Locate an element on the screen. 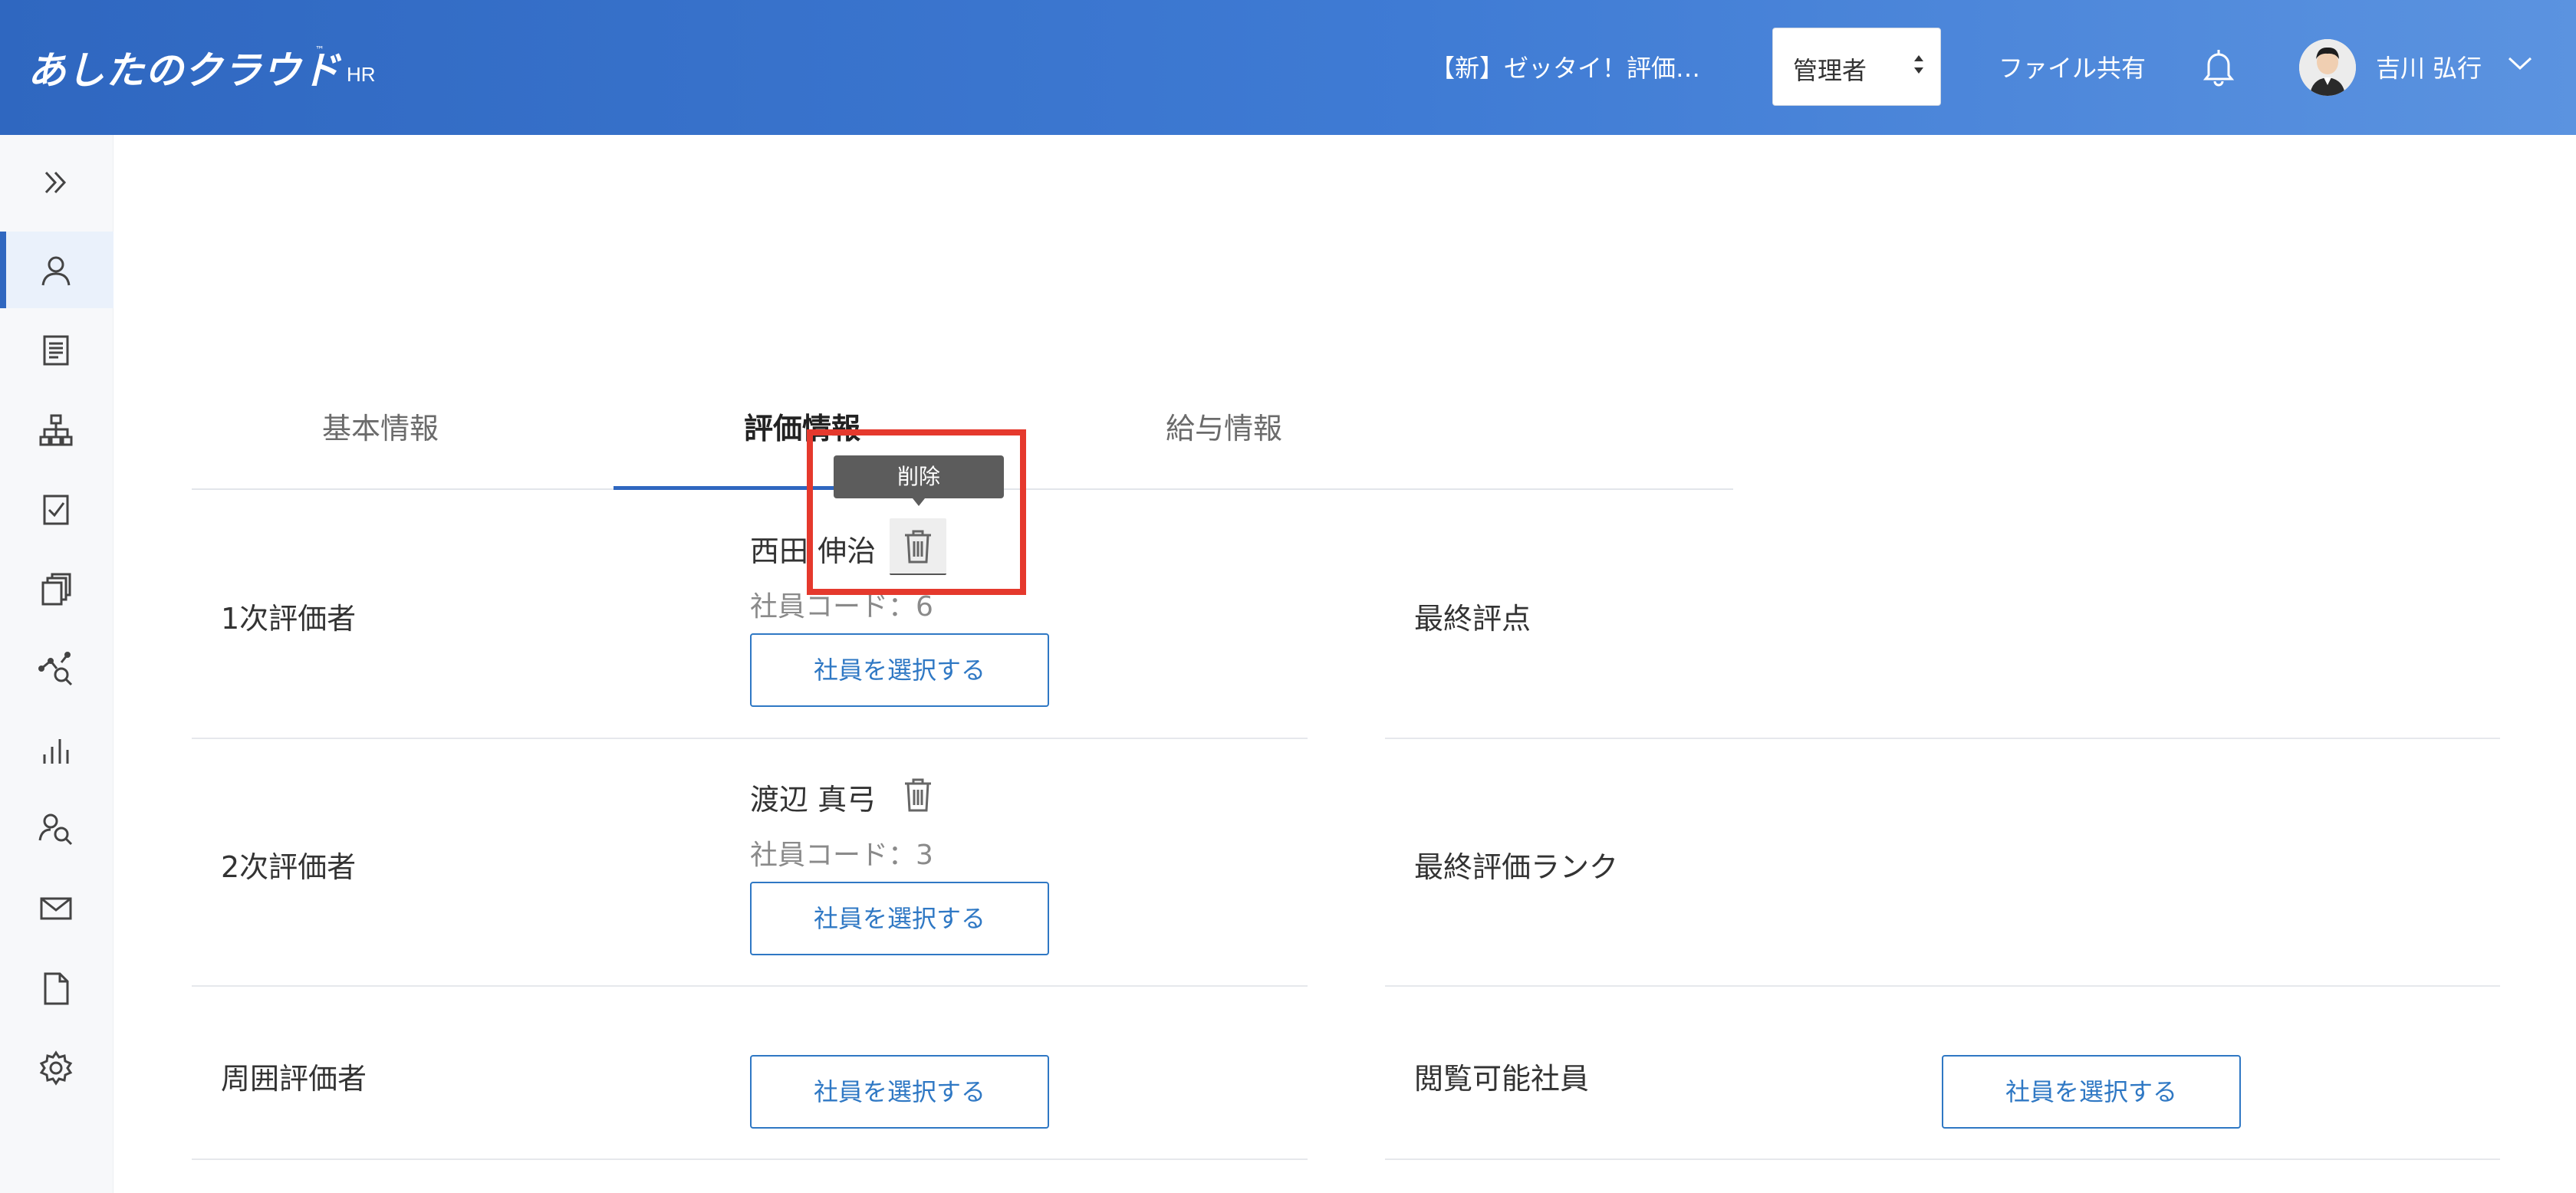  delete-second-evaluator-button is located at coordinates (918, 795).